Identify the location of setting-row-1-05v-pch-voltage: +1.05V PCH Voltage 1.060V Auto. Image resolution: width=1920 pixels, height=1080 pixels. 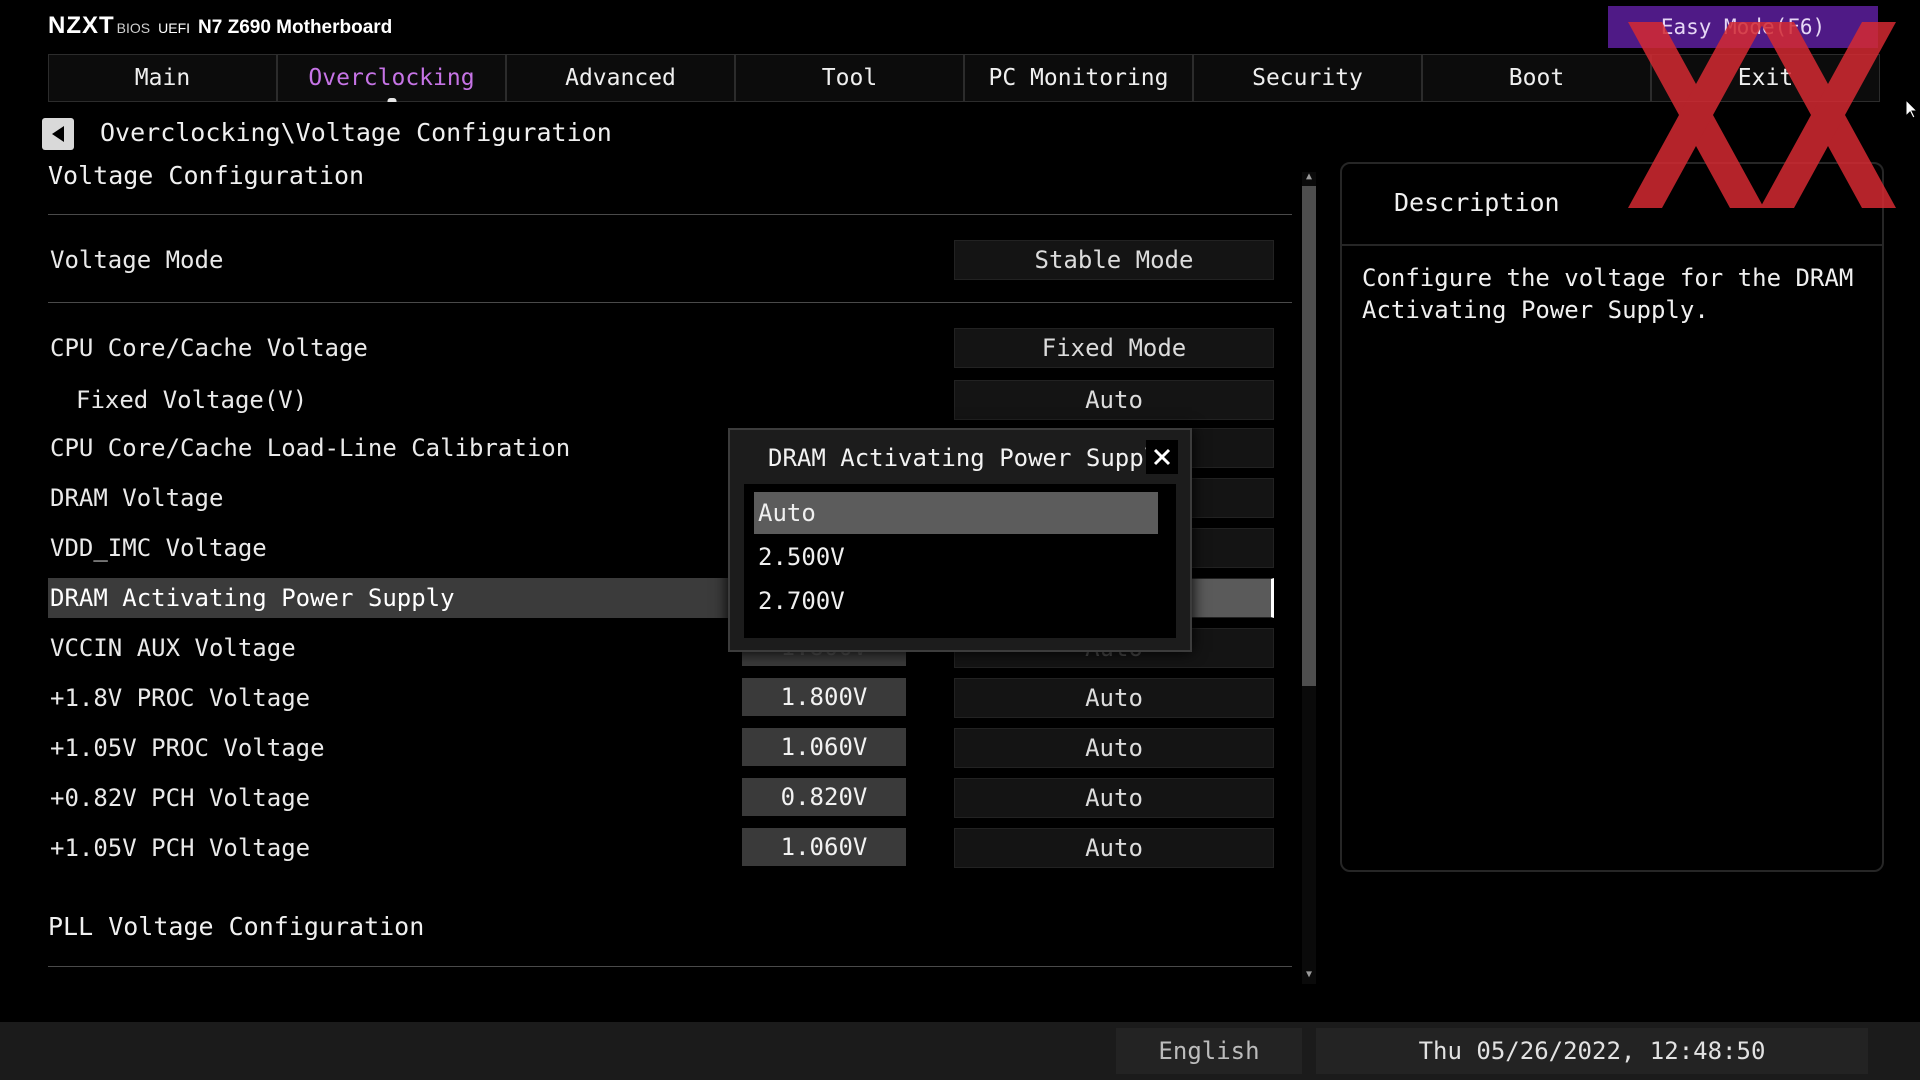
(670, 848).